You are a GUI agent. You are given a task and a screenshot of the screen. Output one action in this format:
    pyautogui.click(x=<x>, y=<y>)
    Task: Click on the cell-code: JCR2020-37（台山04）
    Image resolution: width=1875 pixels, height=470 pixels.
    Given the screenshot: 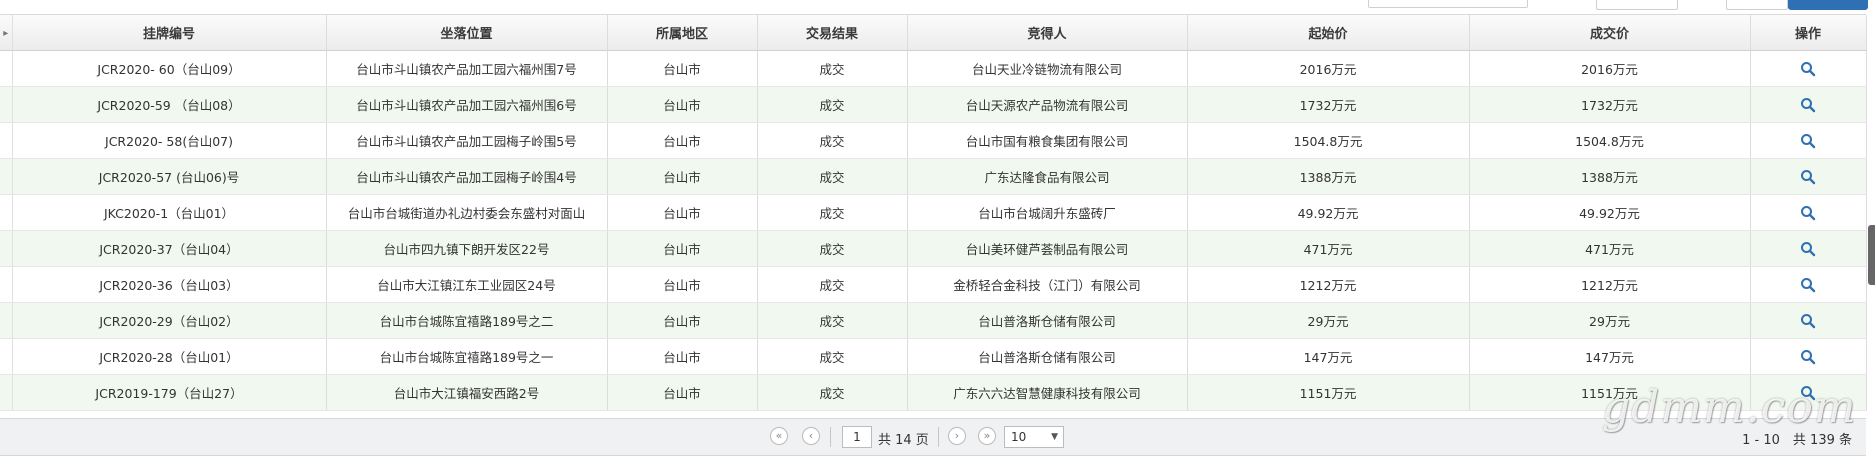 What is the action you would take?
    pyautogui.click(x=169, y=248)
    